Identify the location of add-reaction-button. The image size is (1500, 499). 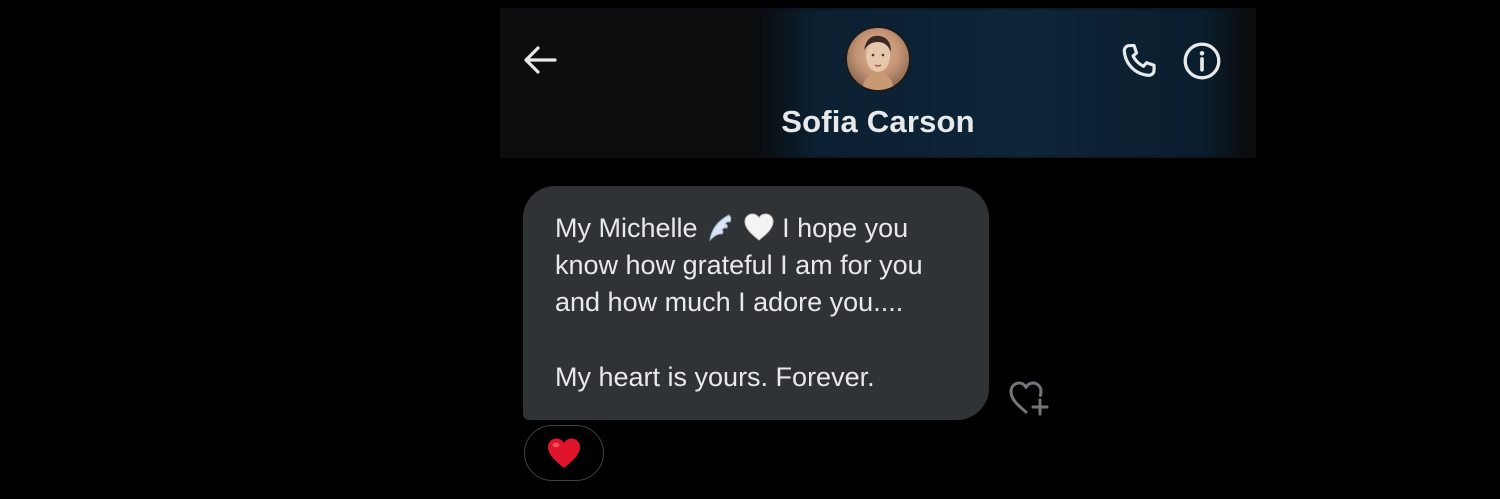
(1028, 398).